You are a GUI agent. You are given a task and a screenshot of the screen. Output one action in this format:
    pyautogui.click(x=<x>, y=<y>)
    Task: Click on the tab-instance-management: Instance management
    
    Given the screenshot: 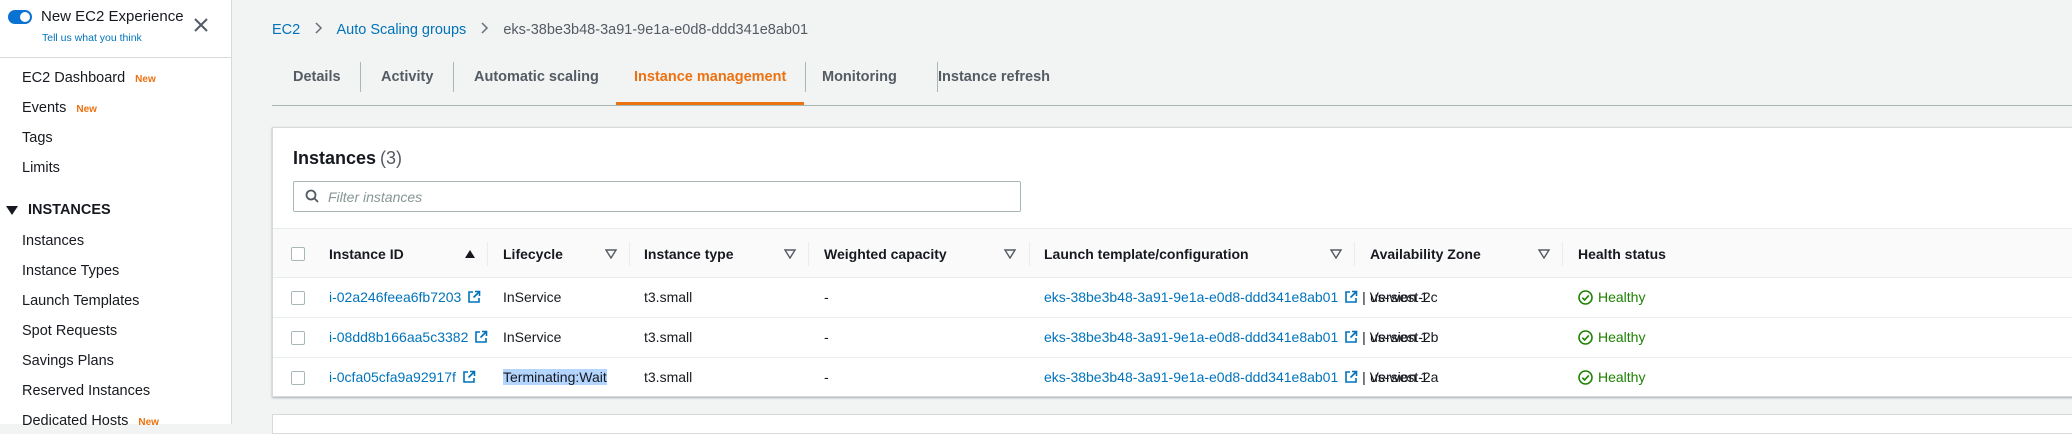 What is the action you would take?
    pyautogui.click(x=710, y=82)
    